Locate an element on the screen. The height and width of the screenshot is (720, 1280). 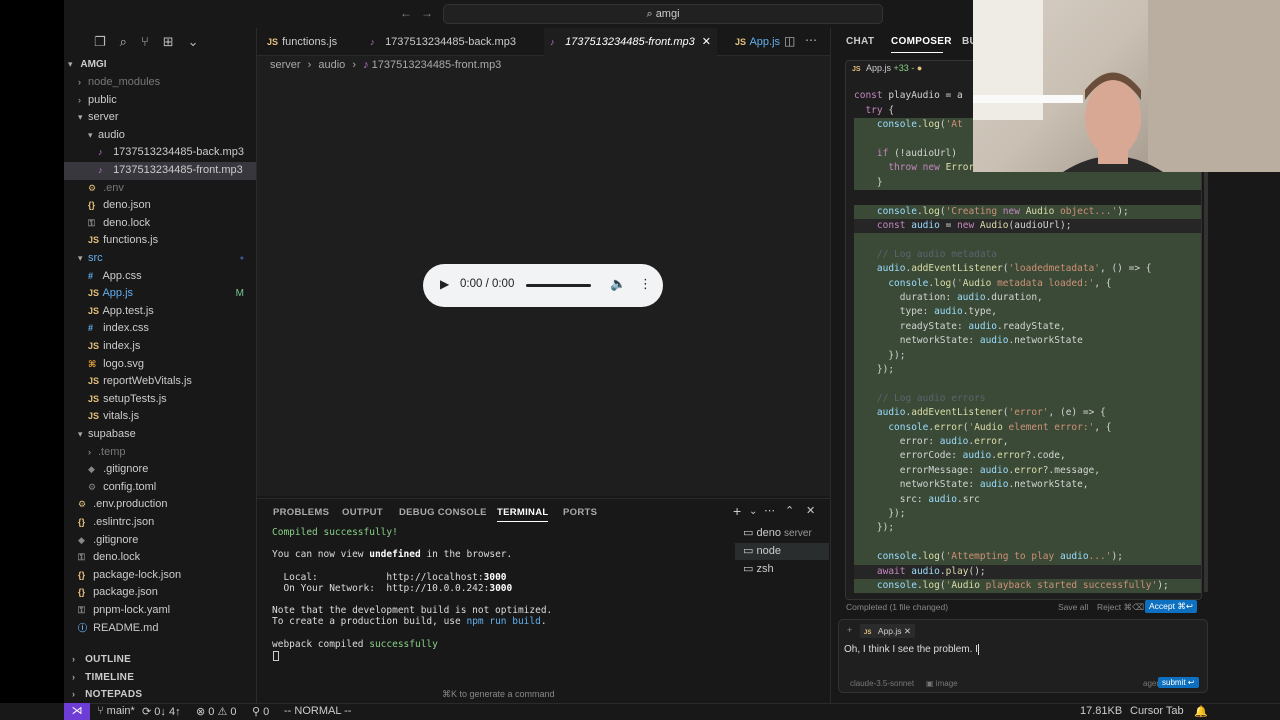
tab-back-mp3: ♪ 1737513234485-back.mp3 is located at coordinates (443, 42).